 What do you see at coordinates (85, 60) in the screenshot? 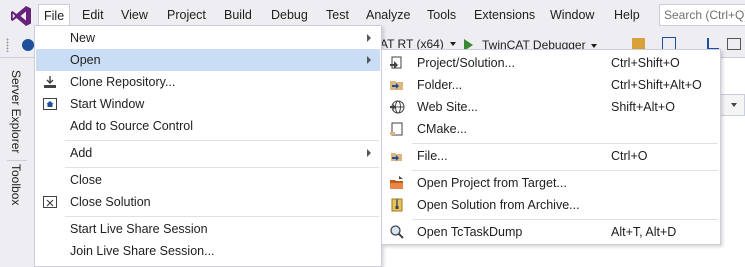
I see `menu-item-label: Open` at bounding box center [85, 60].